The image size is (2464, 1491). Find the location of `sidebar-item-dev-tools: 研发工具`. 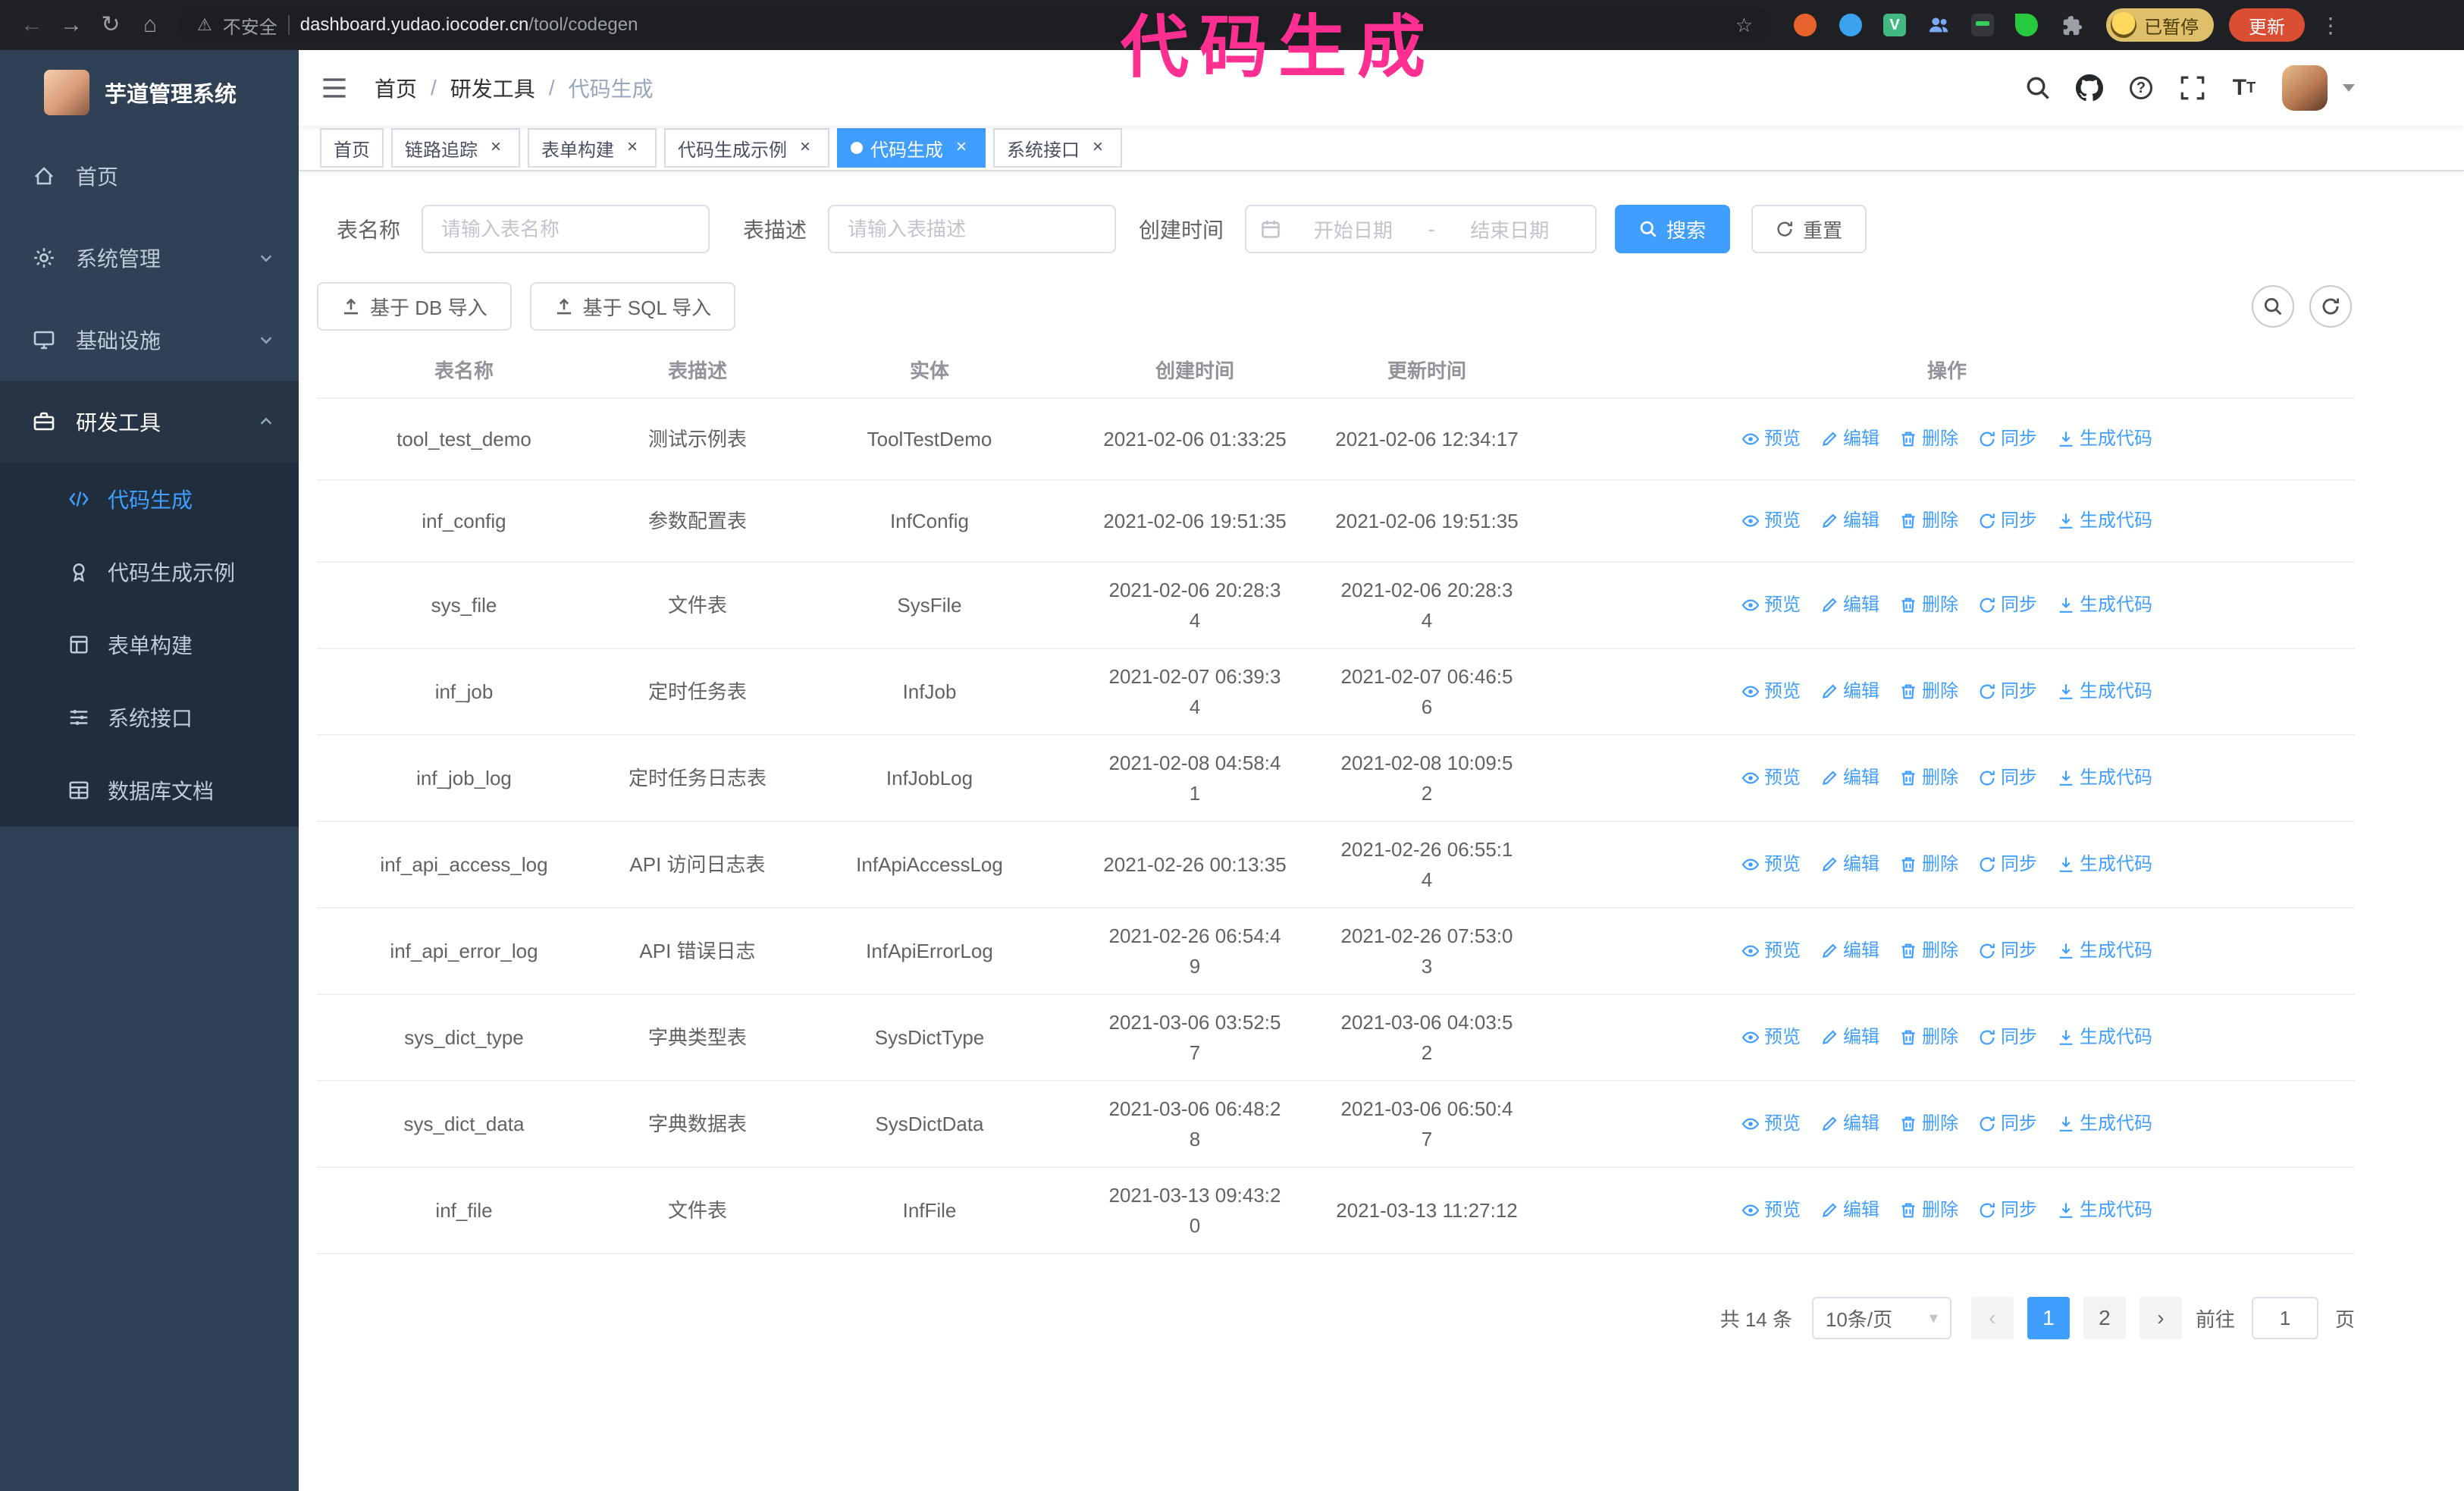

sidebar-item-dev-tools: 研发工具 is located at coordinates (150, 422).